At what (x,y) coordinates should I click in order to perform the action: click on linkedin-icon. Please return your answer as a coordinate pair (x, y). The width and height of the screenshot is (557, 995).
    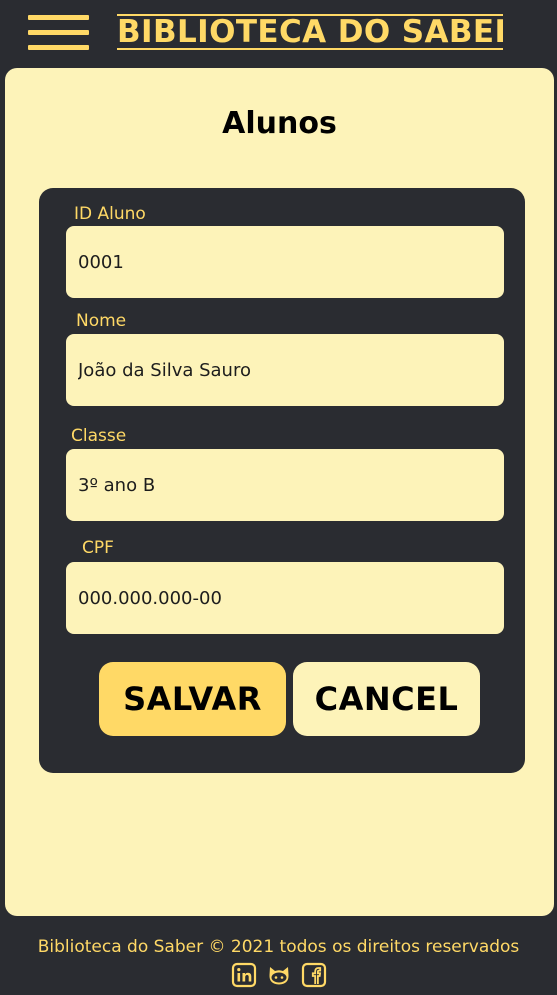
    Looking at the image, I should click on (244, 975).